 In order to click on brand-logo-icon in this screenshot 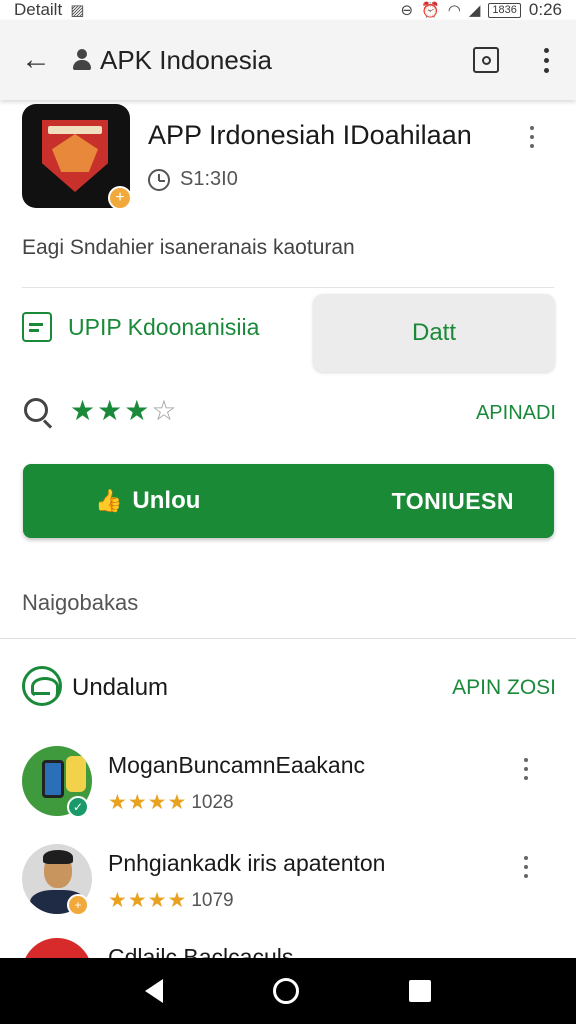, I will do `click(42, 686)`.